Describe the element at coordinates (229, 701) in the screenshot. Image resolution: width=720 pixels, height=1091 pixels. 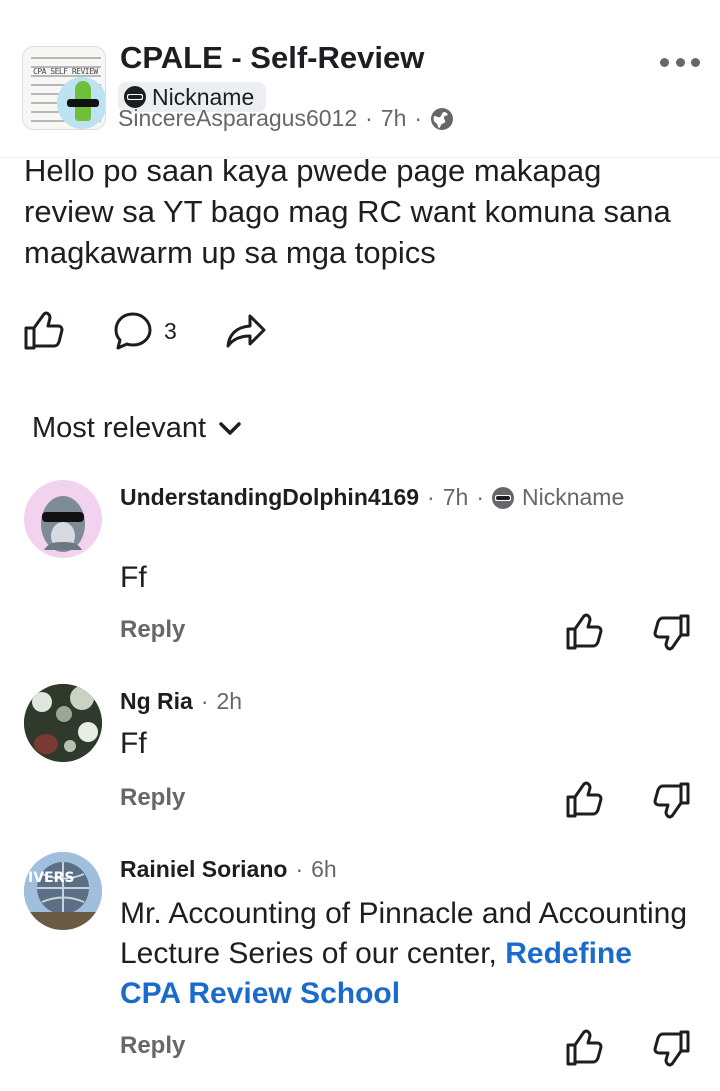
I see `comment-time: 2h` at that location.